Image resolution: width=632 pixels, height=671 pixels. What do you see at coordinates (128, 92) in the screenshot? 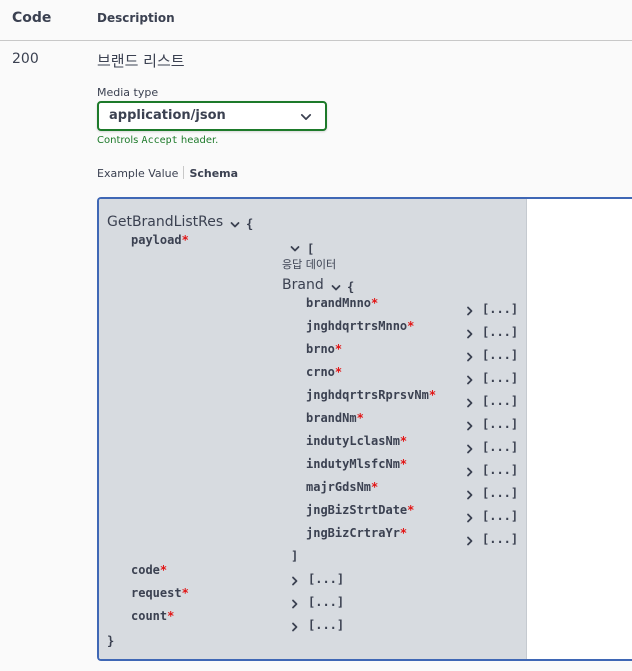
I see `media-type-label: Media type` at bounding box center [128, 92].